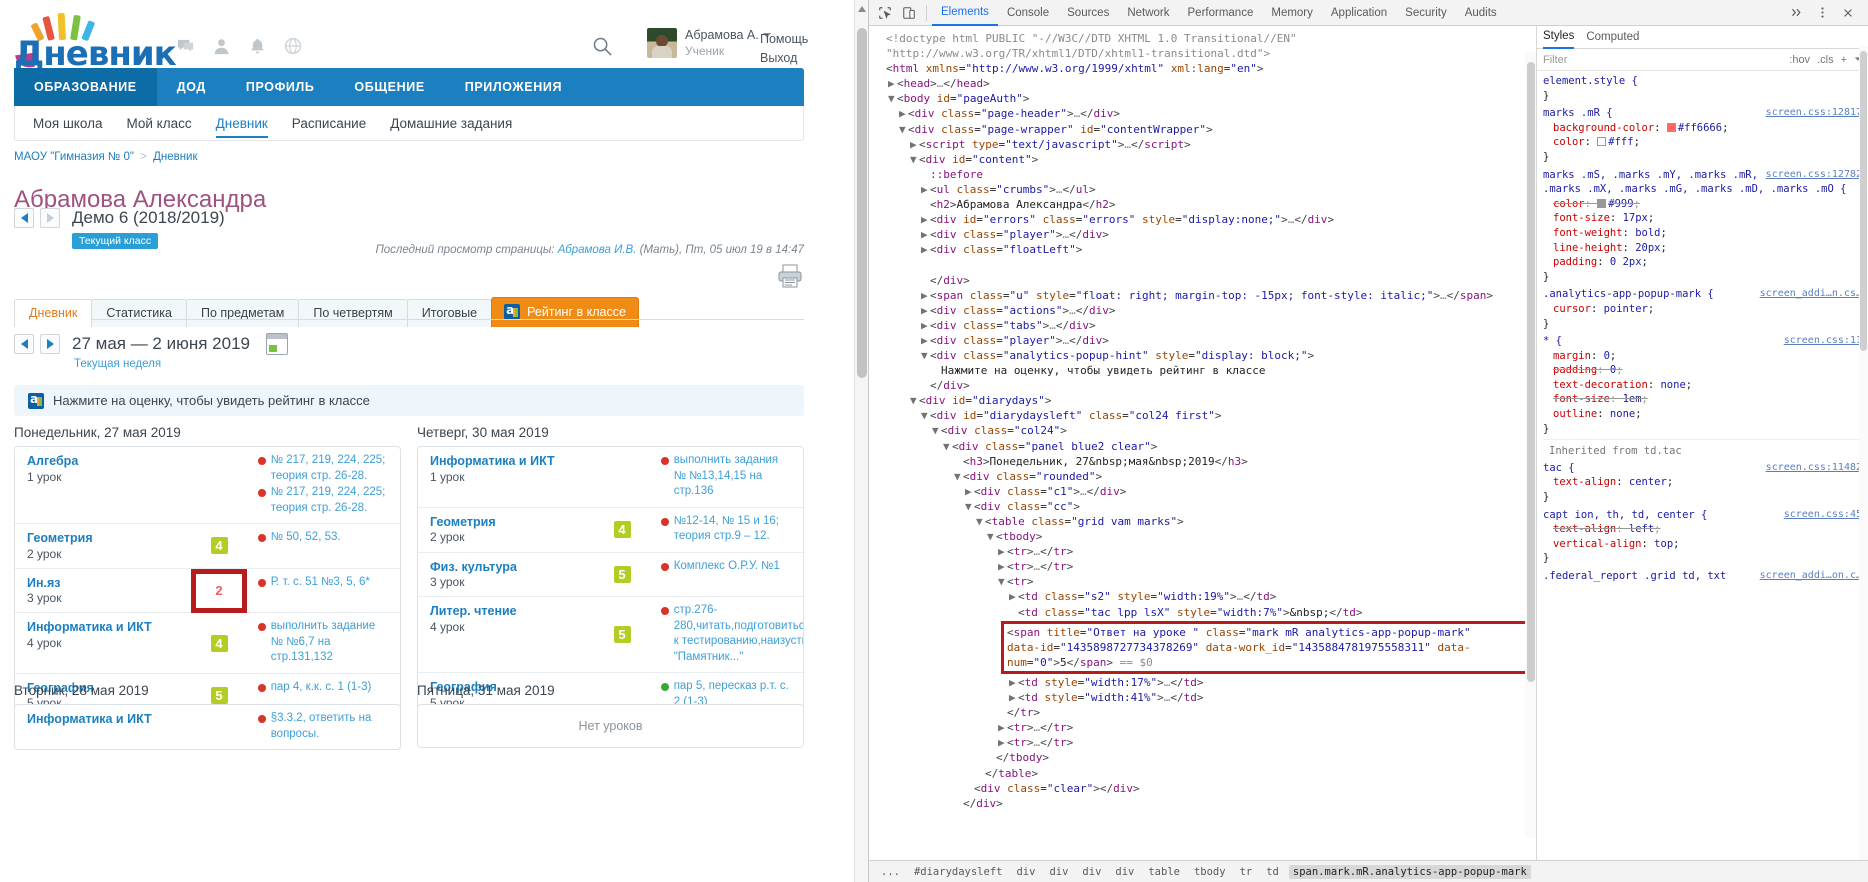 The height and width of the screenshot is (882, 1868). What do you see at coordinates (330, 500) in the screenshot?
I see `homework-text: № 217, 219, 224, 225; теория стр. 26-28.` at bounding box center [330, 500].